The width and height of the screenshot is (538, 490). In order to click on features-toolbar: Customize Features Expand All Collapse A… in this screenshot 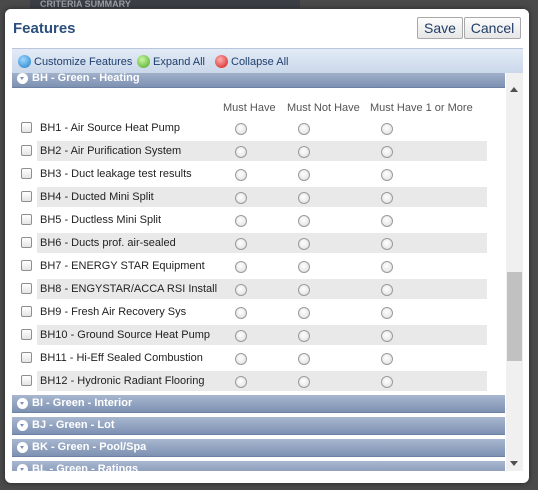, I will do `click(267, 61)`.